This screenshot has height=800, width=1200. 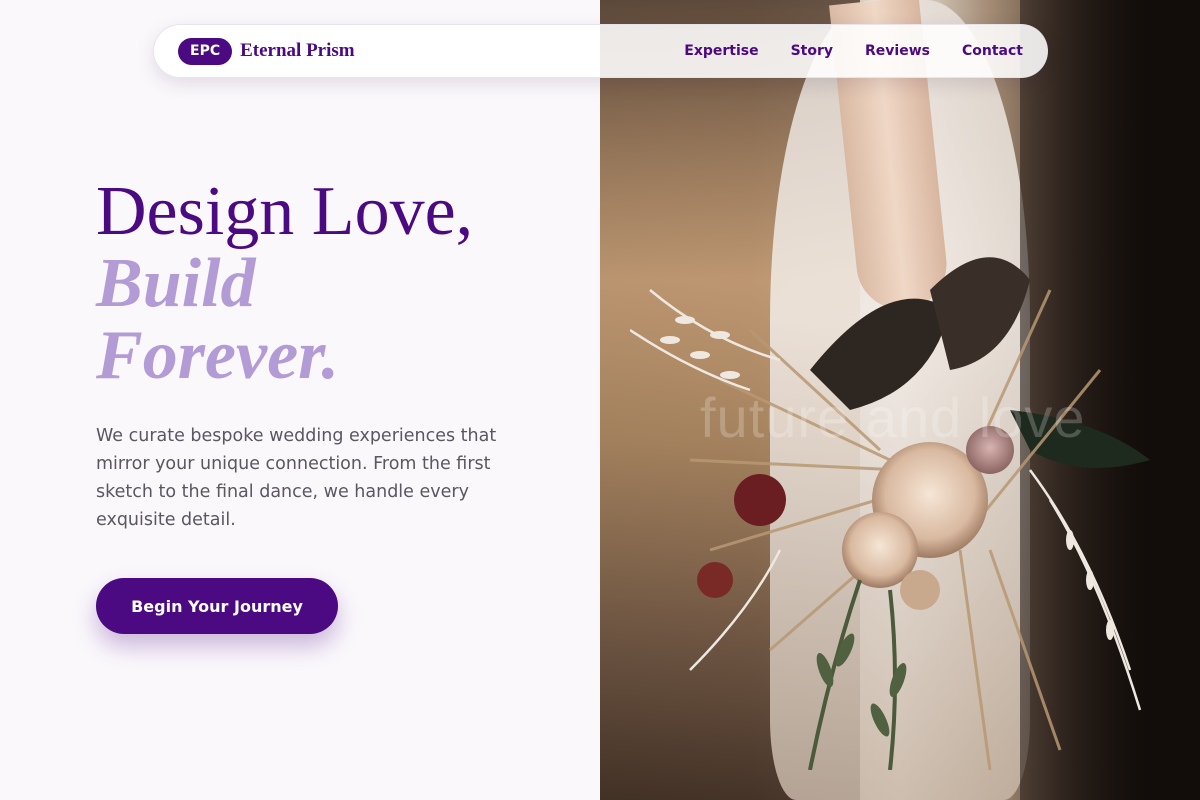 I want to click on nav-link-reviews: Reviews, so click(x=897, y=51).